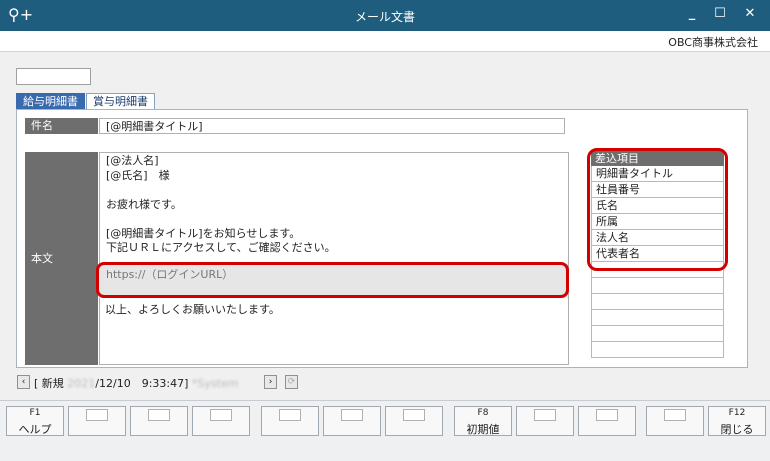 This screenshot has height=461, width=770. Describe the element at coordinates (713, 42) in the screenshot. I see `company-name: OBC商事株式会社` at that location.